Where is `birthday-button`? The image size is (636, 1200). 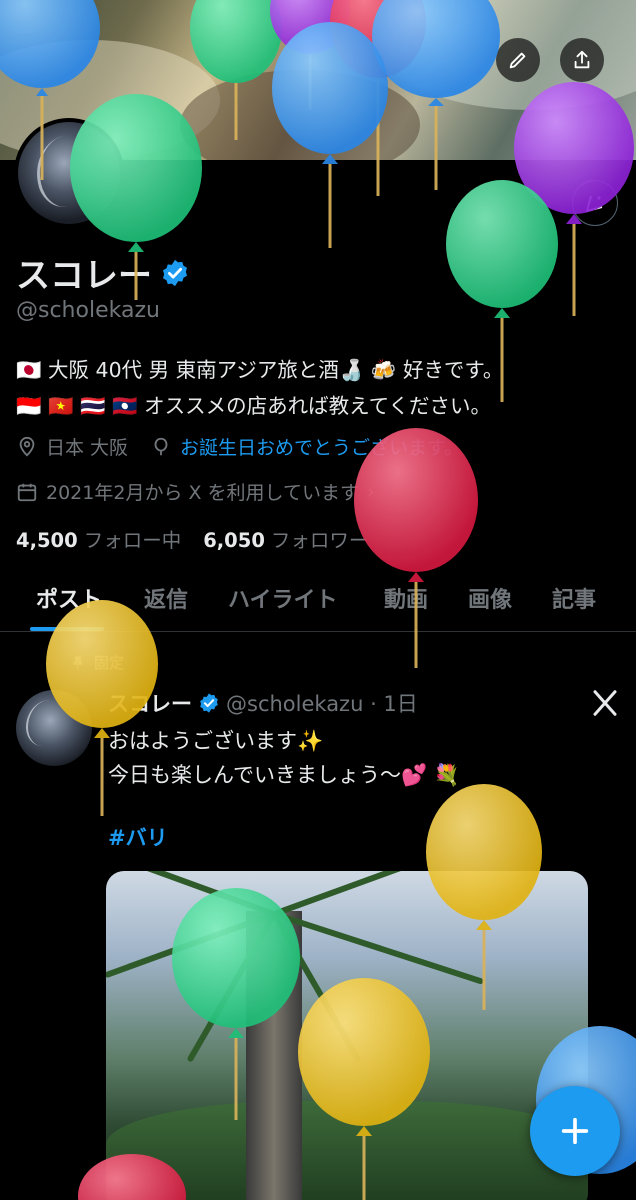
birthday-button is located at coordinates (595, 203).